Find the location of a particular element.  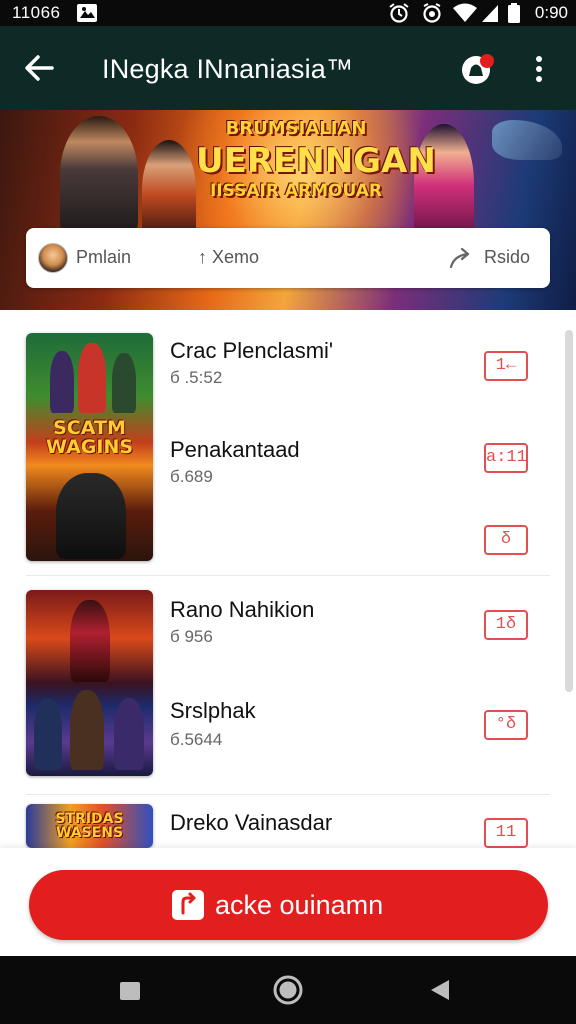

list-item-action-button: а:11 is located at coordinates (506, 458).